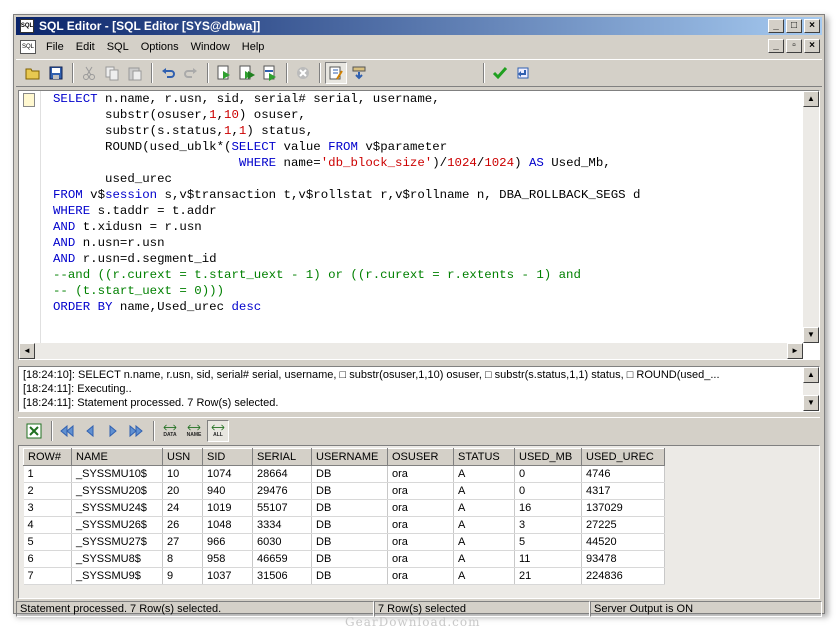  What do you see at coordinates (218, 430) in the screenshot?
I see `fit-all-button: ALL` at bounding box center [218, 430].